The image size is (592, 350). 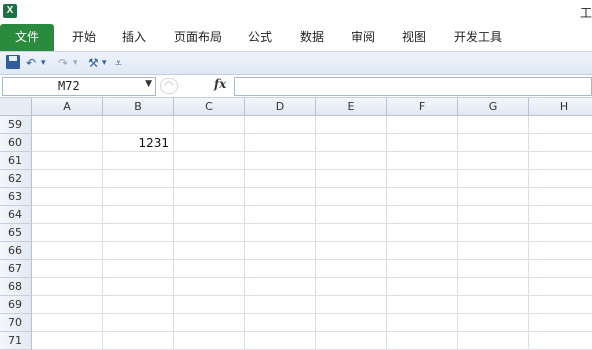 I want to click on cell-b63, so click(x=138, y=197).